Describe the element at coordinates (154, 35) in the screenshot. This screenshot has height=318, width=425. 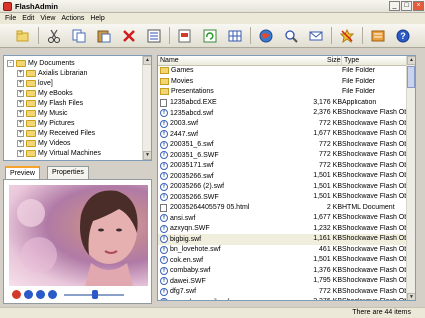
I see `properties-icon` at that location.